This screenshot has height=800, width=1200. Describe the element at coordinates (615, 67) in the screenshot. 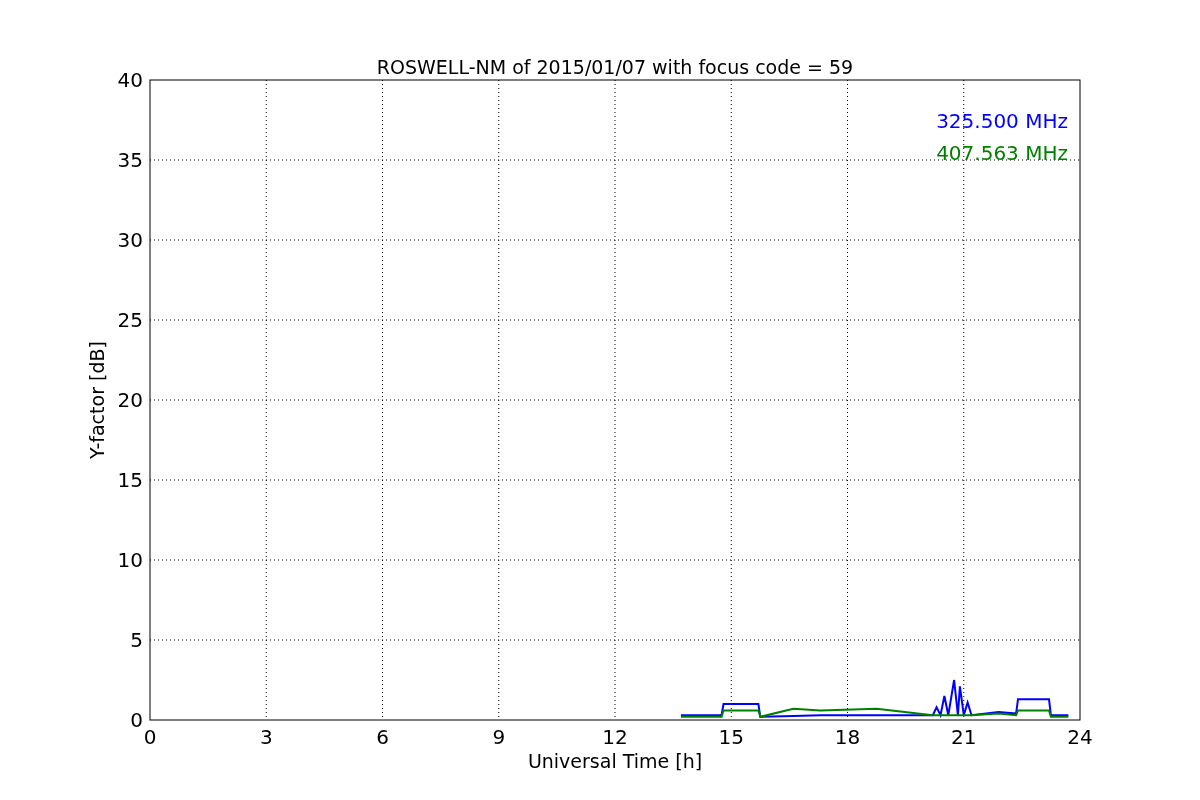

I see `chart-title: ROSWELL-NM of 2015/01/07 with focus code = 59` at that location.